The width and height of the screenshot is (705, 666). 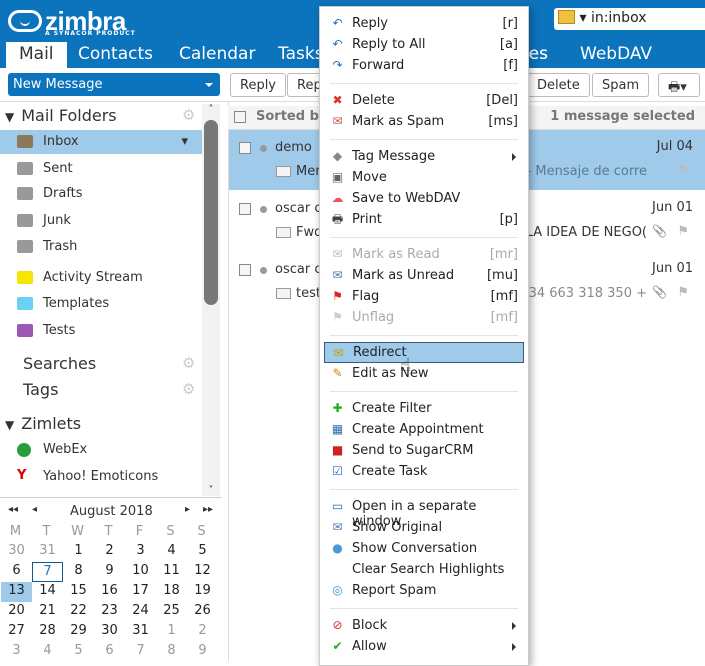 What do you see at coordinates (202, 592) in the screenshot?
I see `calendar-day: 19` at bounding box center [202, 592].